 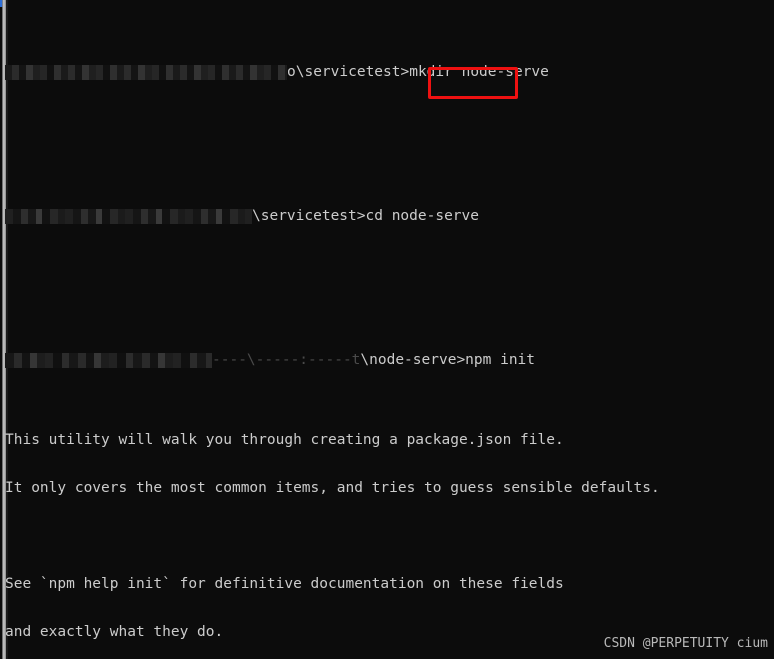 I want to click on ghost-path-3: ----\-----:-----t, so click(x=286, y=360).